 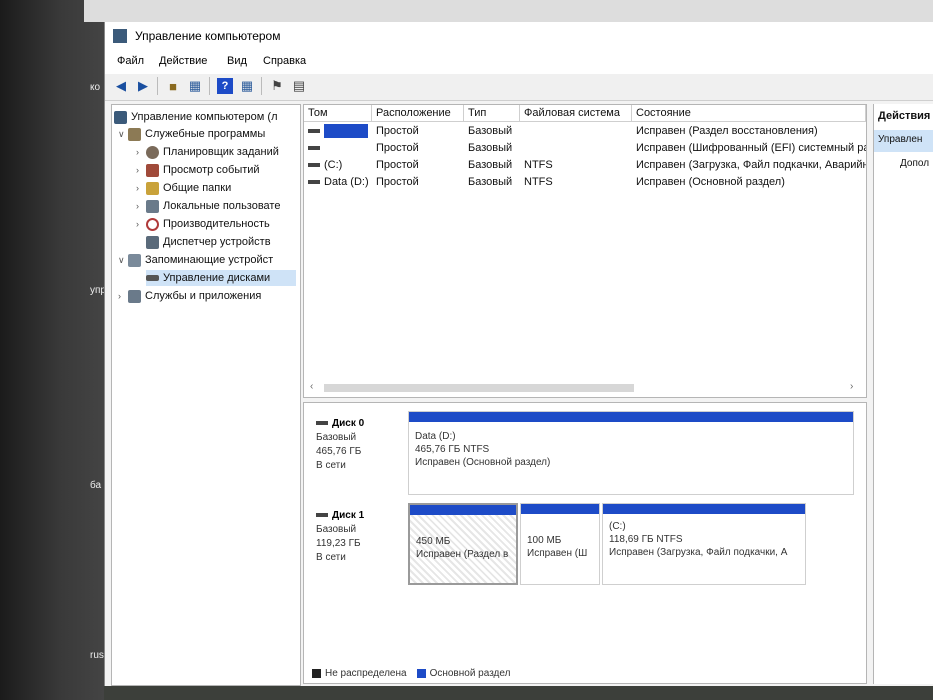 What do you see at coordinates (121, 86) in the screenshot?
I see `back-icon: ◀` at bounding box center [121, 86].